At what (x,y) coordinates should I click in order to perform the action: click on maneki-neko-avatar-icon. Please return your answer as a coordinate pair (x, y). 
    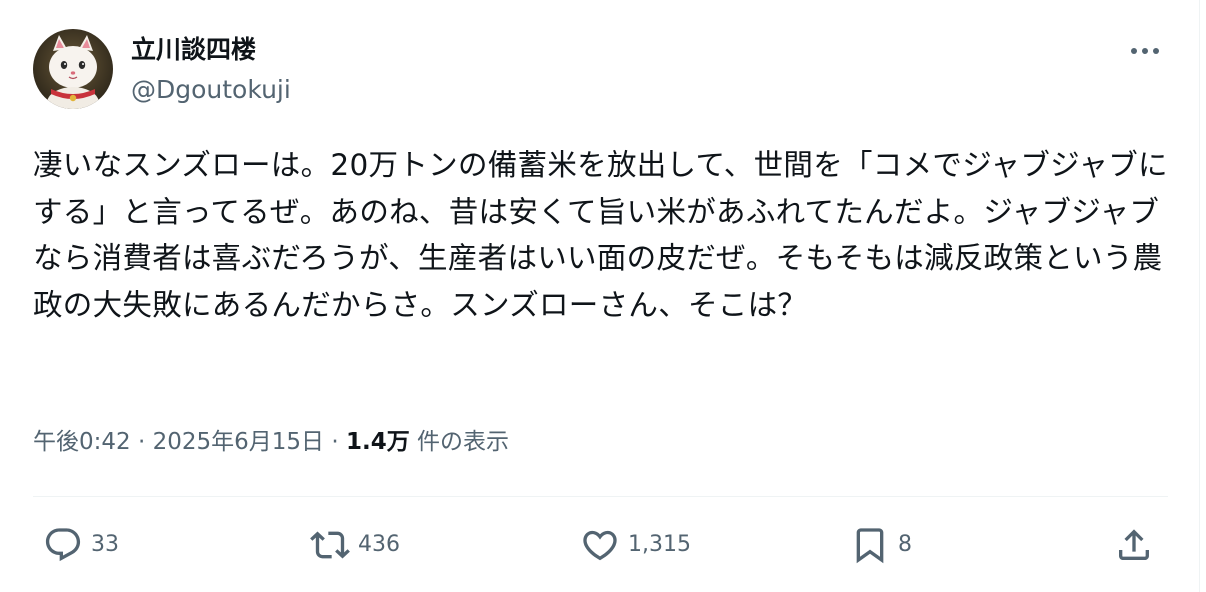
    Looking at the image, I should click on (73, 69).